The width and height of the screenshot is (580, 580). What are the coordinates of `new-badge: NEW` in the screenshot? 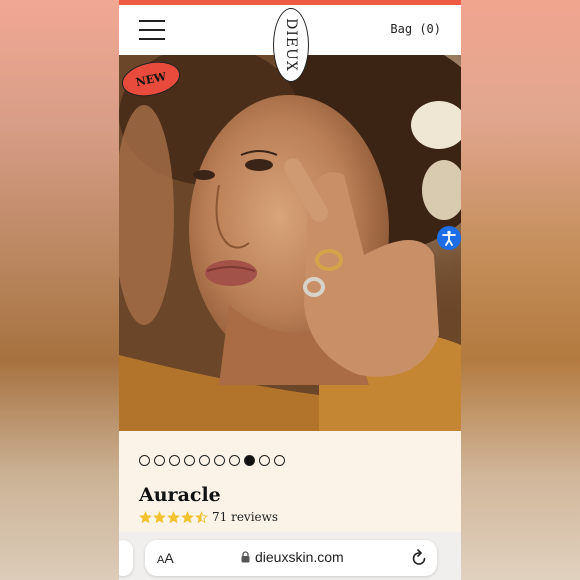 It's located at (151, 79).